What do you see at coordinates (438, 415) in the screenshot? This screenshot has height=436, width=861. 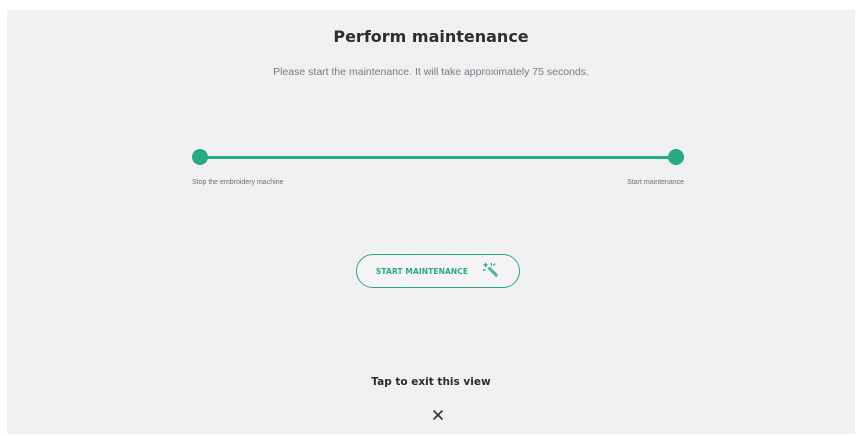 I see `close-icon` at bounding box center [438, 415].